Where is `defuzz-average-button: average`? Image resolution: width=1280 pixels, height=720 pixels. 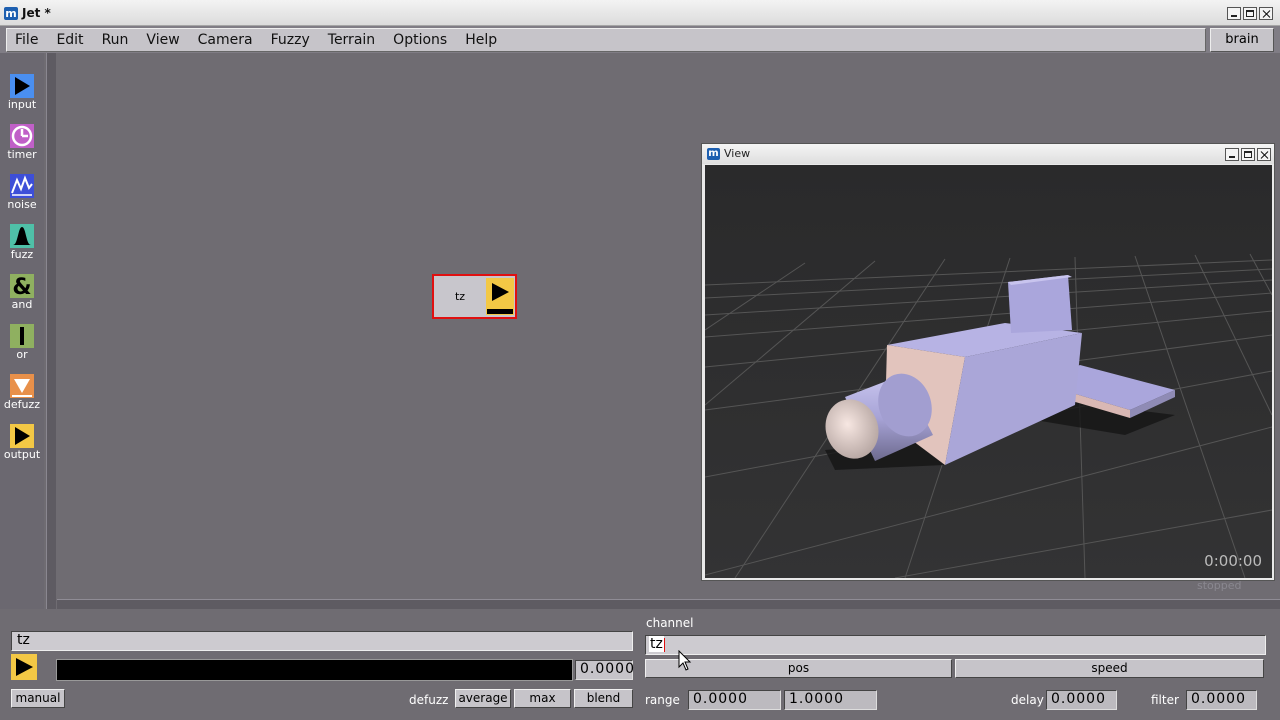 defuzz-average-button: average is located at coordinates (483, 698).